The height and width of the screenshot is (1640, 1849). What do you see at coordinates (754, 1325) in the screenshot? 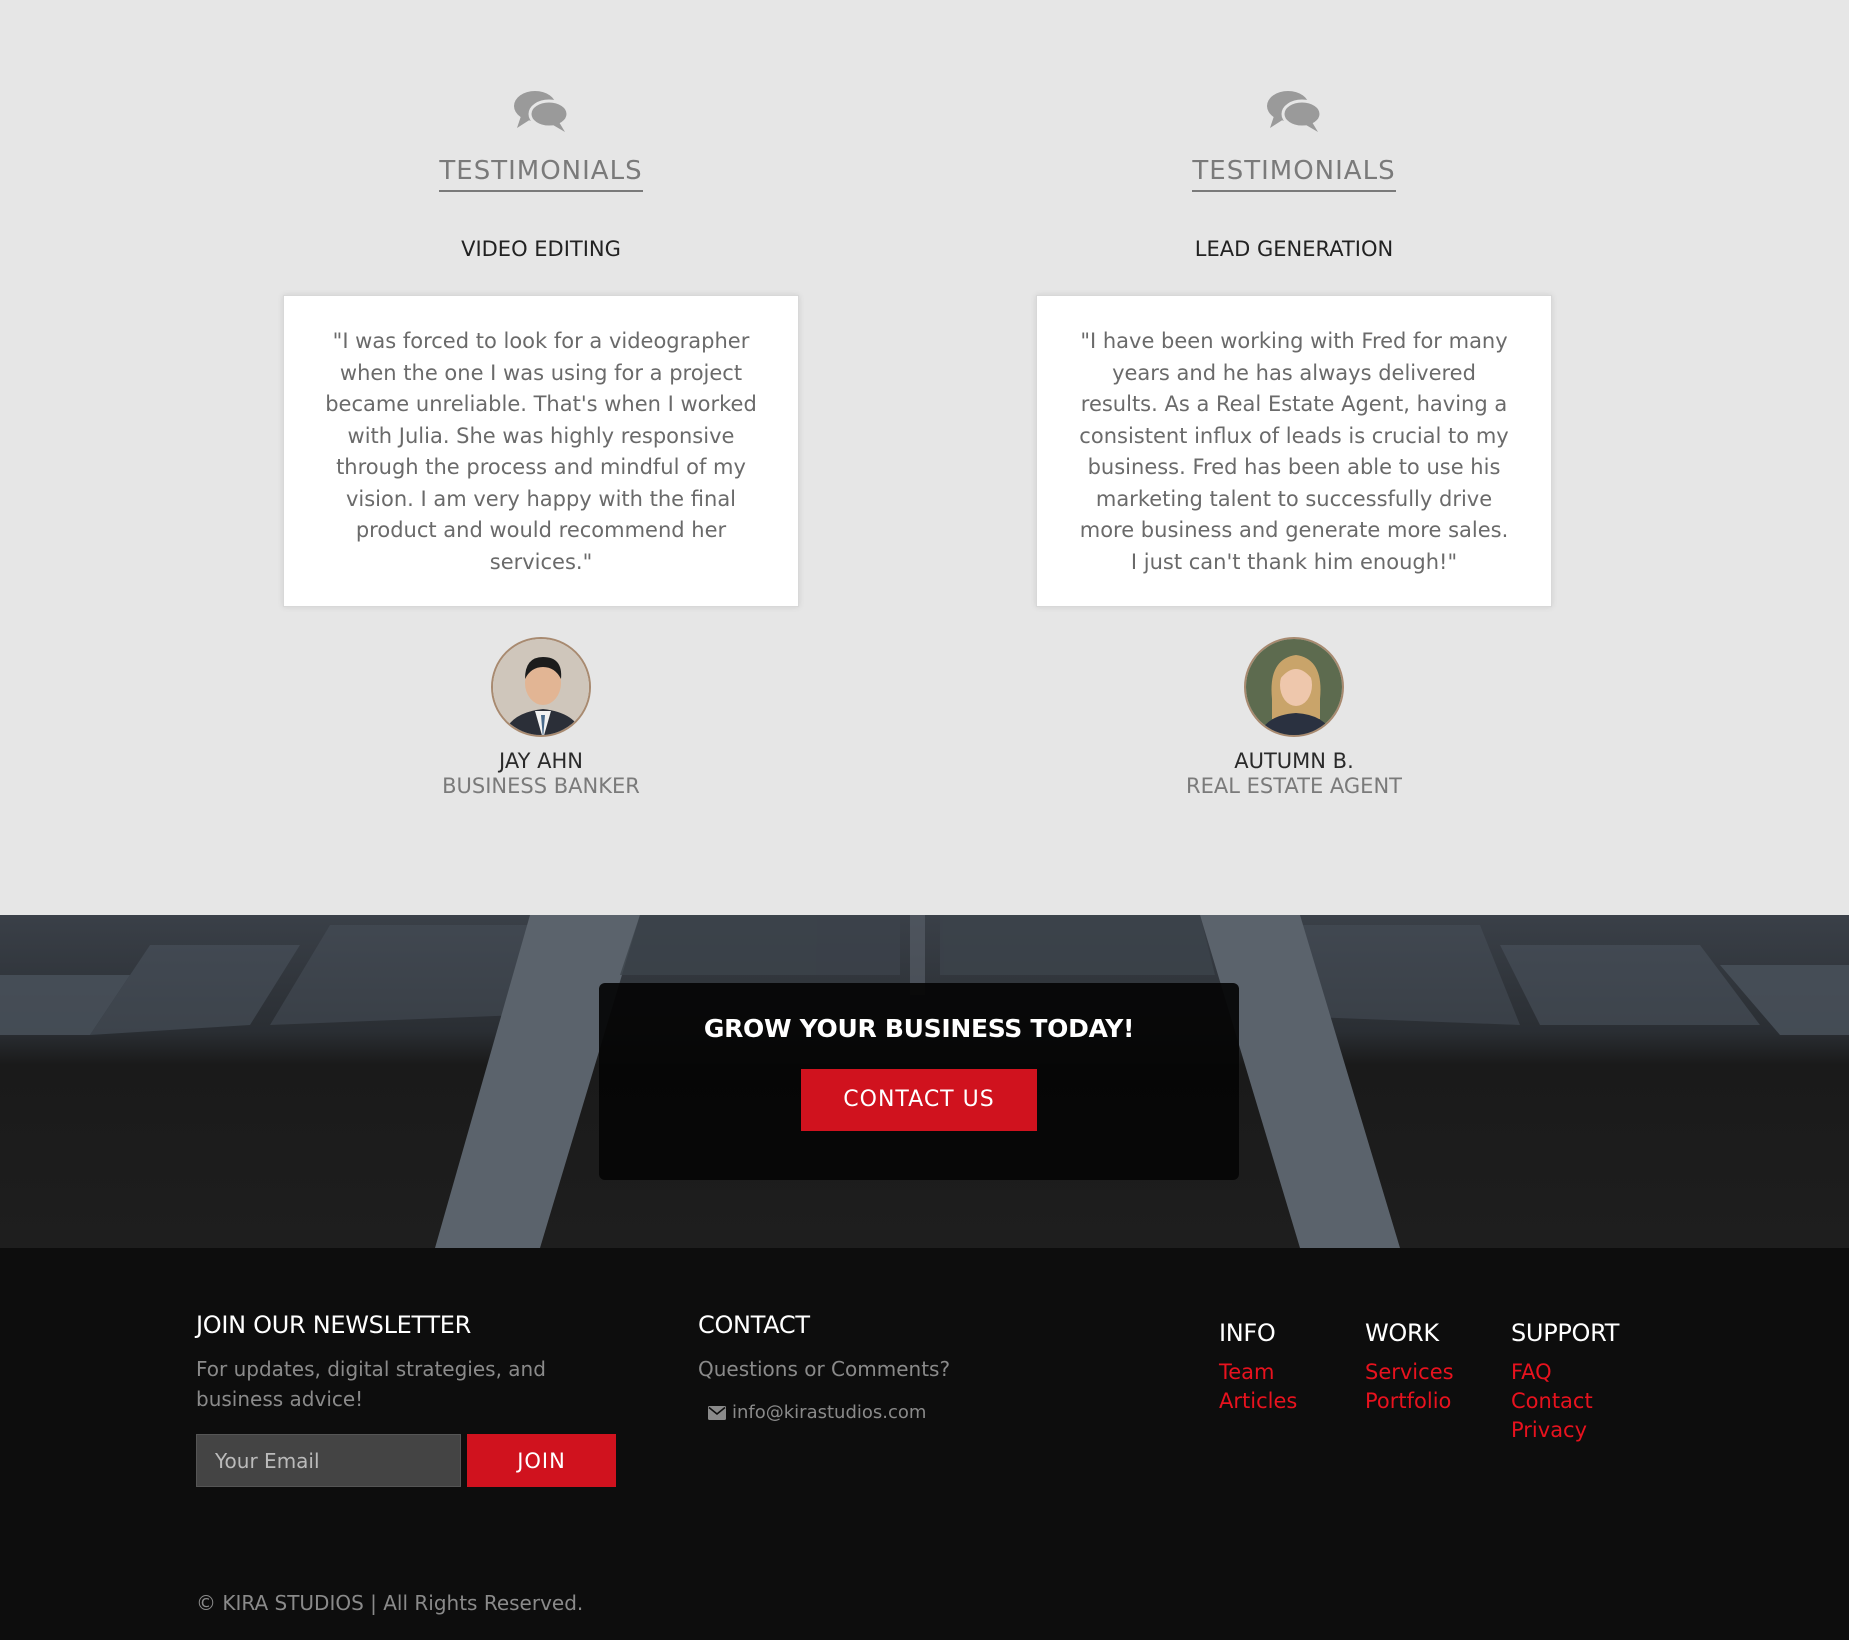
I see `contact-title: CONTACT` at bounding box center [754, 1325].